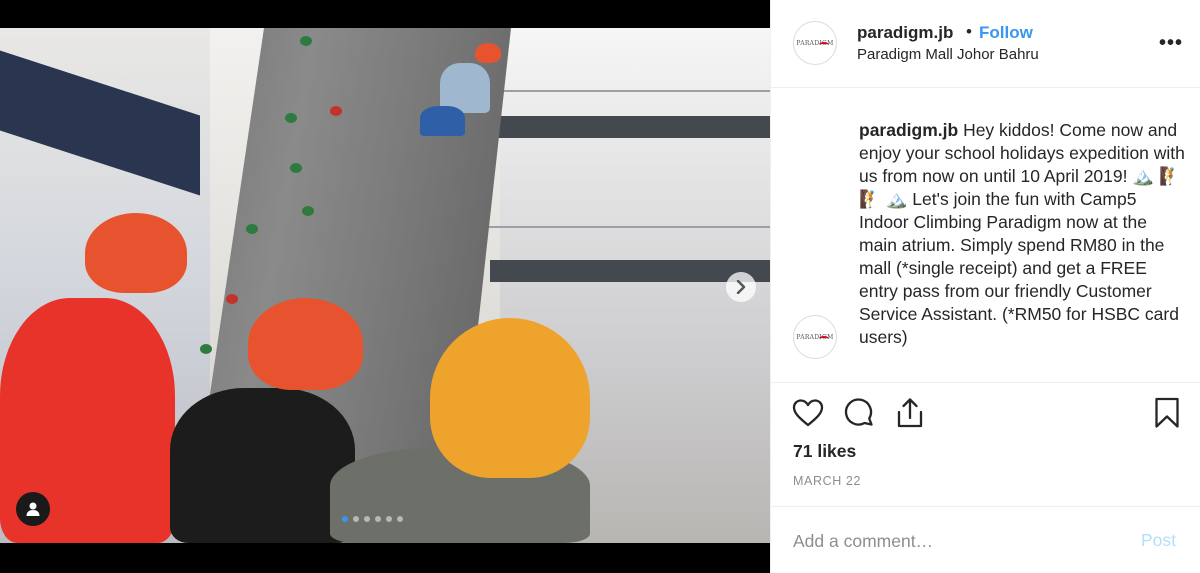 This screenshot has height=573, width=1200. What do you see at coordinates (1167, 412) in the screenshot?
I see `bookmark-icon` at bounding box center [1167, 412].